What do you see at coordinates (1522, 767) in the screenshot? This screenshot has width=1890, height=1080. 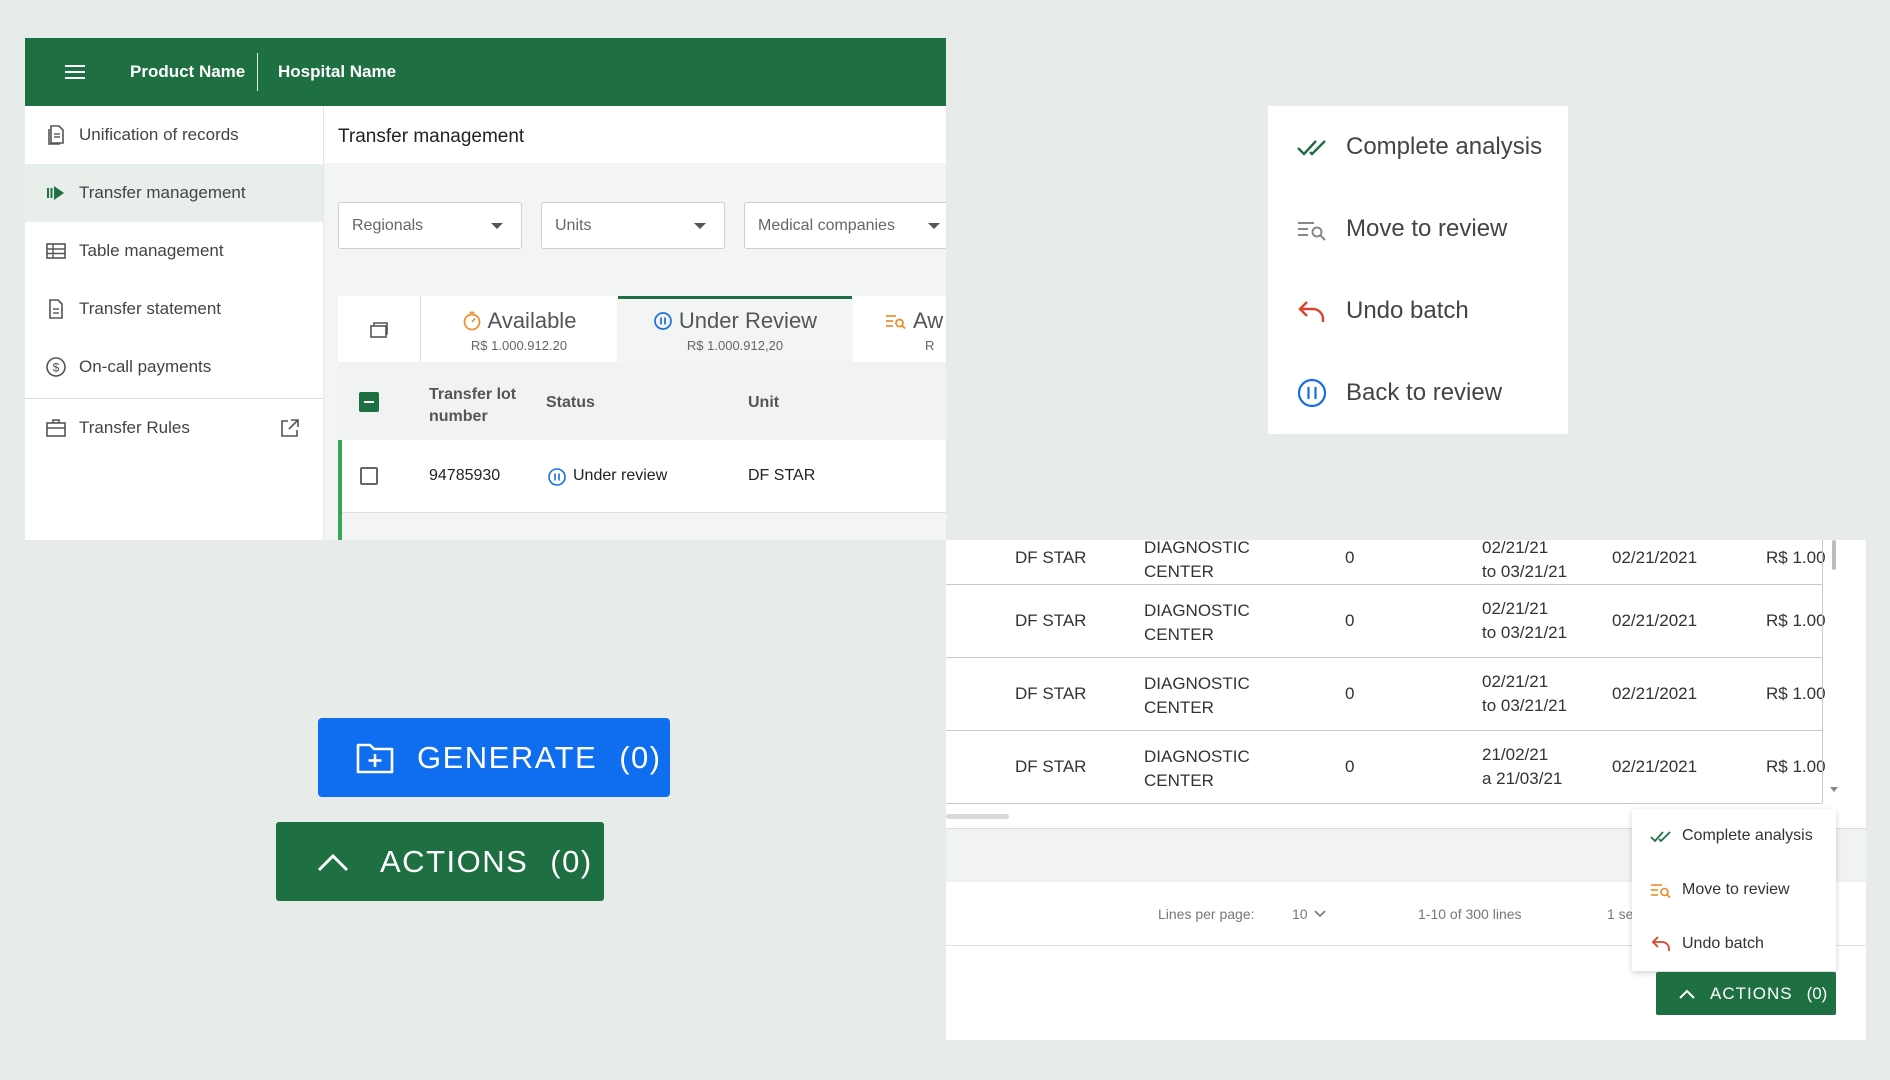 I see `cell-period: 21/02/21 a 21/03/21` at bounding box center [1522, 767].